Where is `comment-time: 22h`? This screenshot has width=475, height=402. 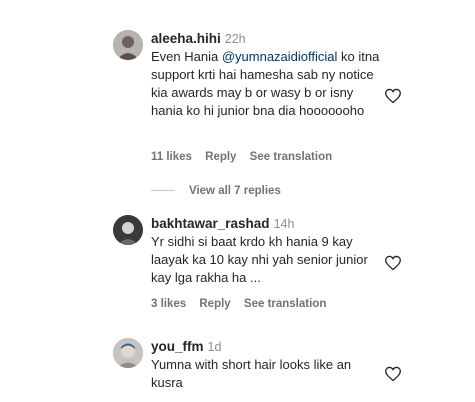
comment-time: 22h is located at coordinates (235, 39).